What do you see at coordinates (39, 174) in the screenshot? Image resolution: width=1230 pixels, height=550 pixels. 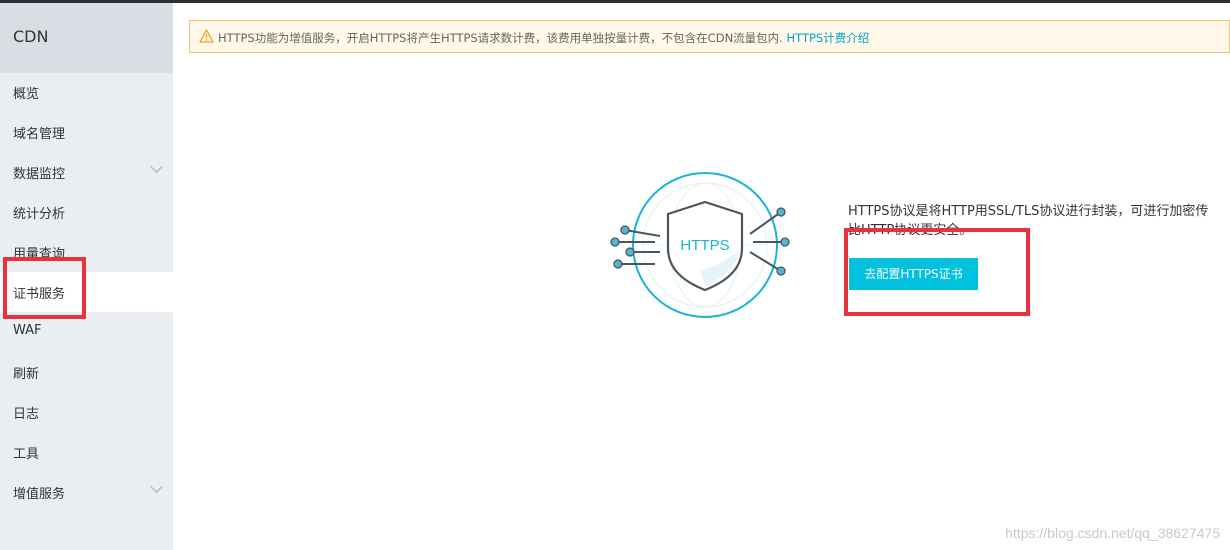 I see `sidebar-item-label: 数据监控` at bounding box center [39, 174].